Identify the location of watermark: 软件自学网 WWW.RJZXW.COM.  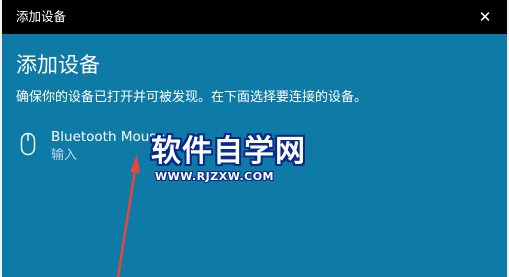
(231, 160).